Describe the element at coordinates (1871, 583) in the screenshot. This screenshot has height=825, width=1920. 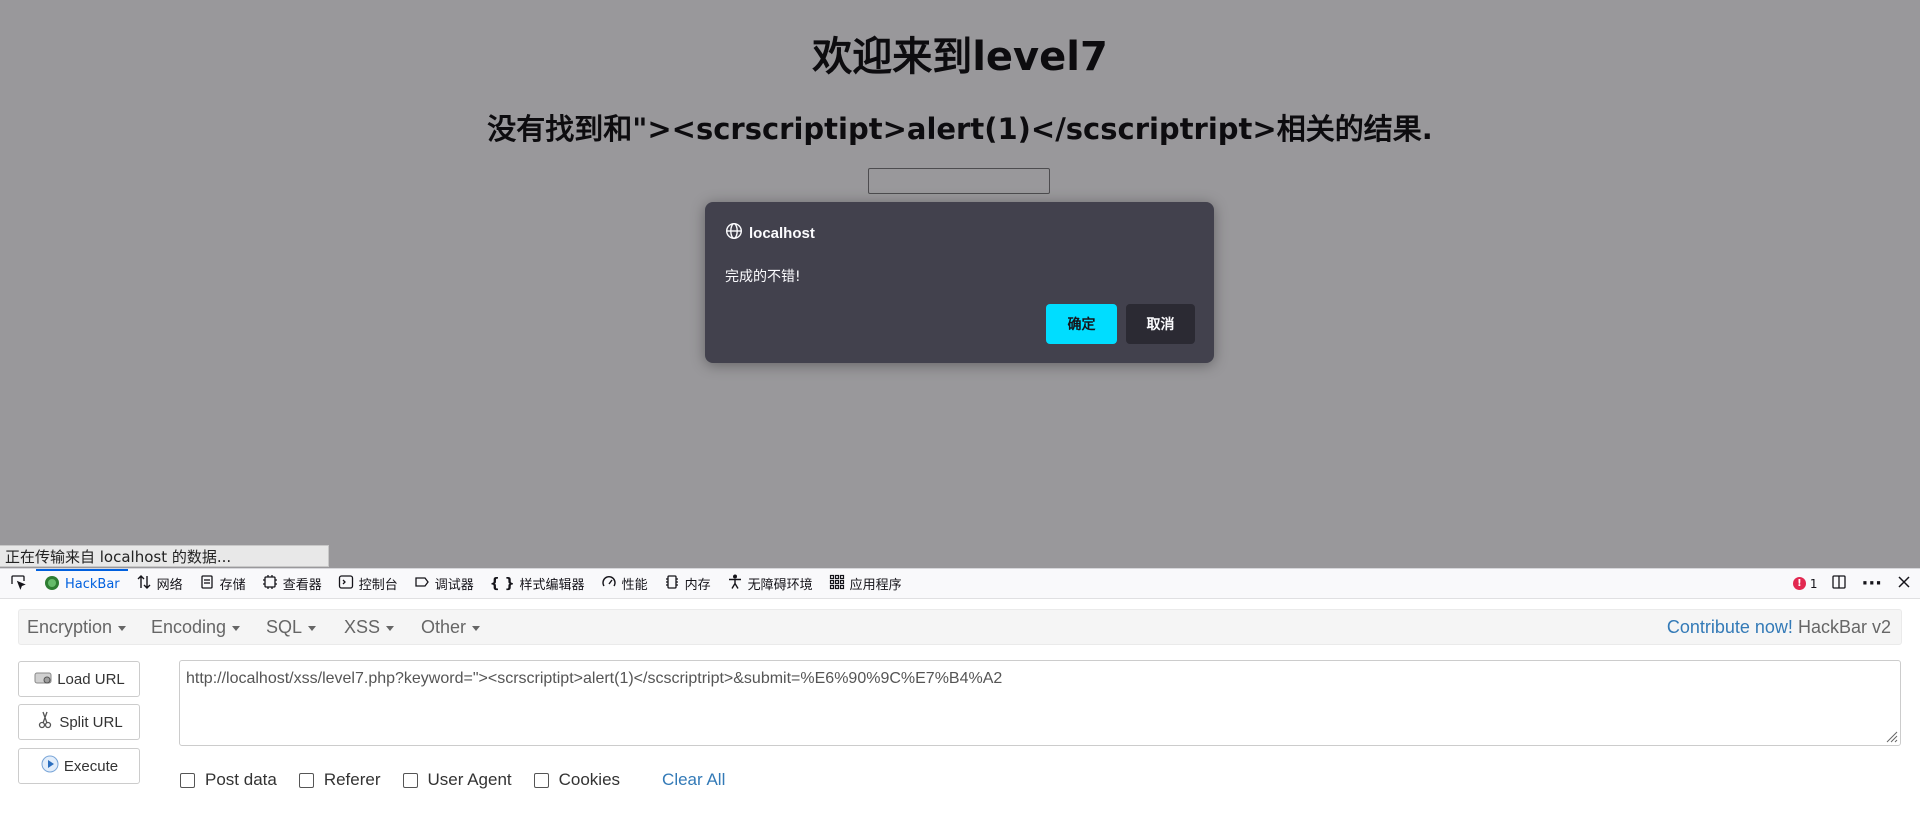
I see `more-options-icon: ···` at that location.